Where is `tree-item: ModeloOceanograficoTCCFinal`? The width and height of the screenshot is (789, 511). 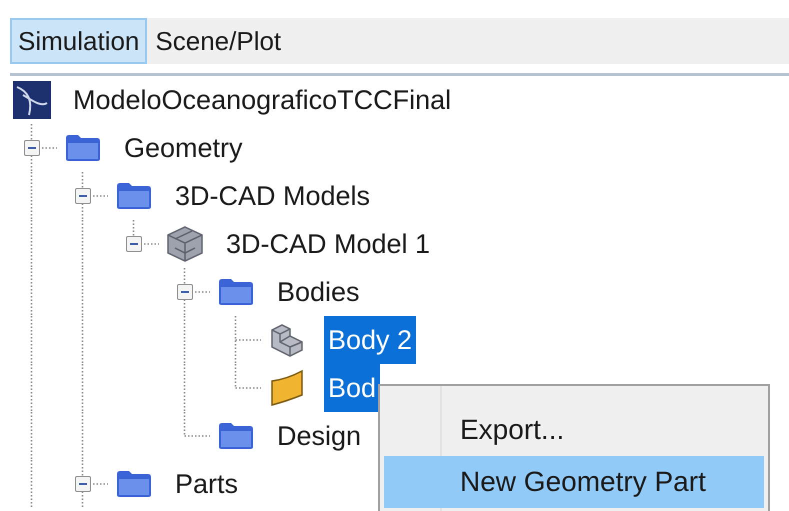
tree-item: ModeloOceanograficoTCCFinal is located at coordinates (262, 100).